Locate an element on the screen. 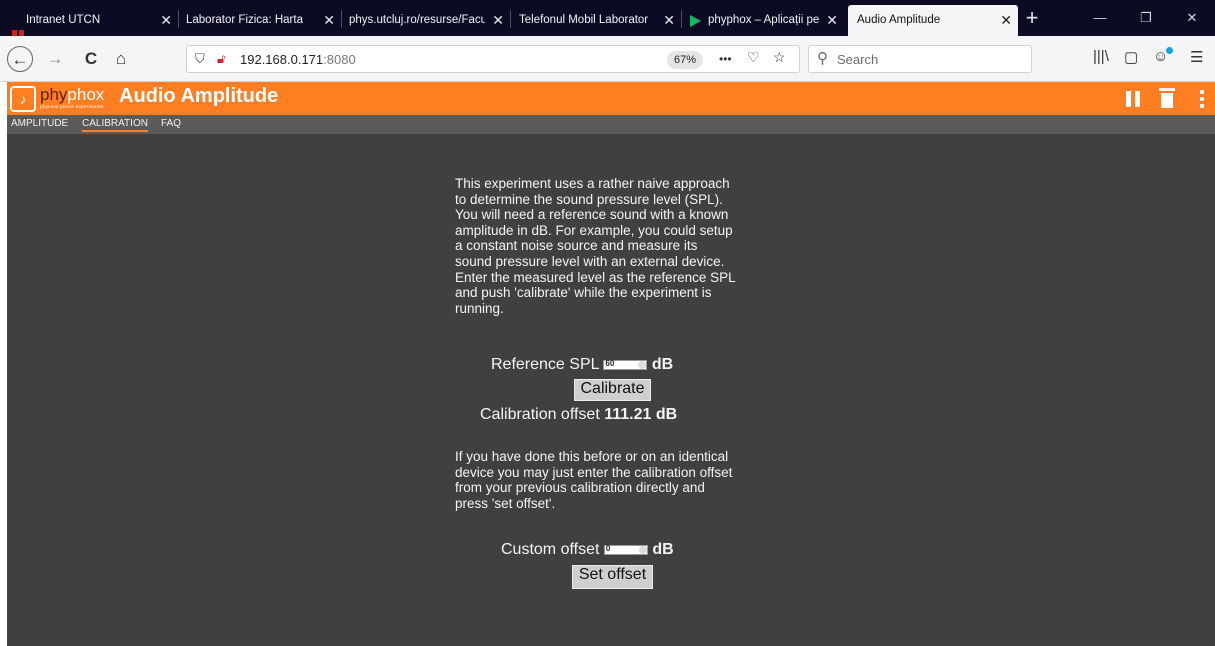 The width and height of the screenshot is (1215, 646). set-offset-button: Set offset is located at coordinates (612, 577).